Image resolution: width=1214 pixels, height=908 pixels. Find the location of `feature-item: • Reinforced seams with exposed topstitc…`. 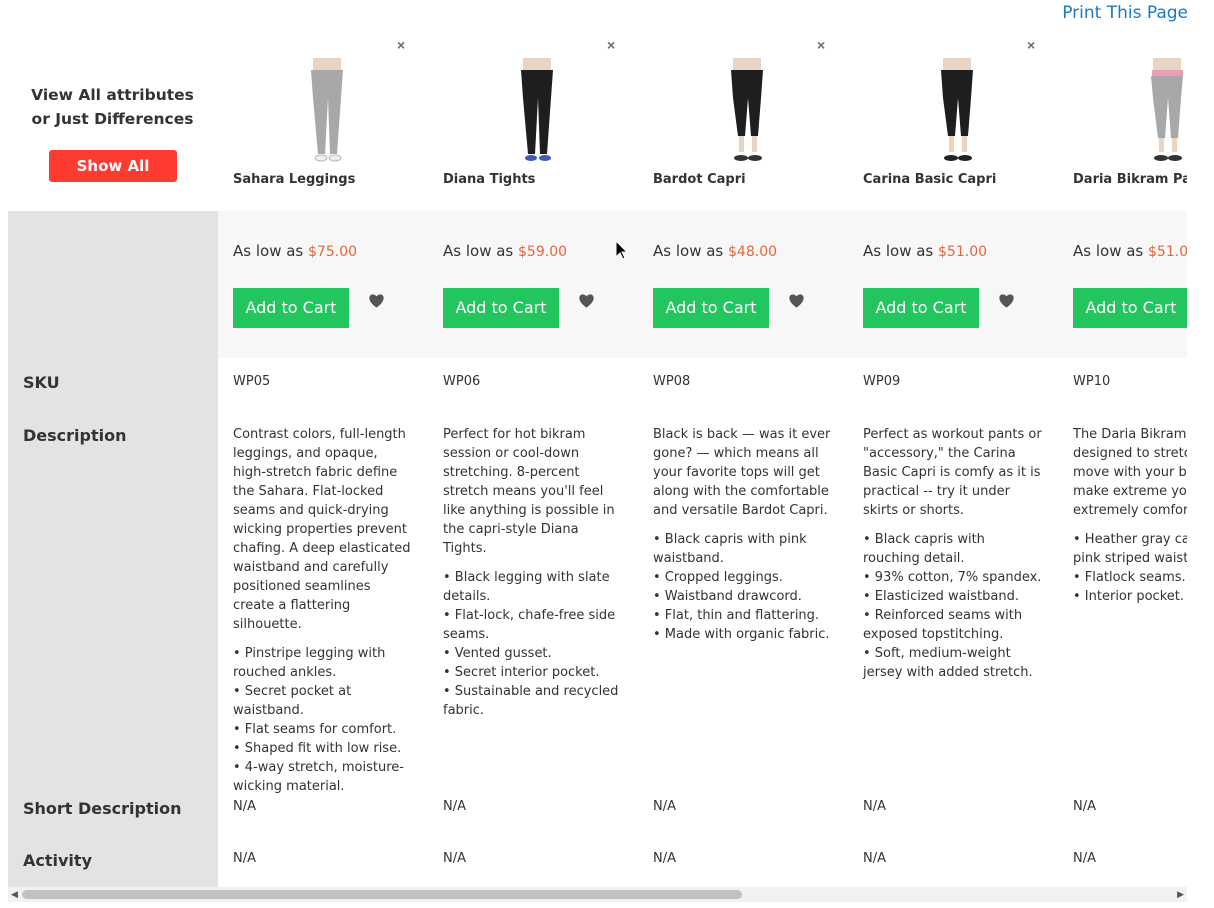

feature-item: • Reinforced seams with exposed topstitc… is located at coordinates (943, 625).